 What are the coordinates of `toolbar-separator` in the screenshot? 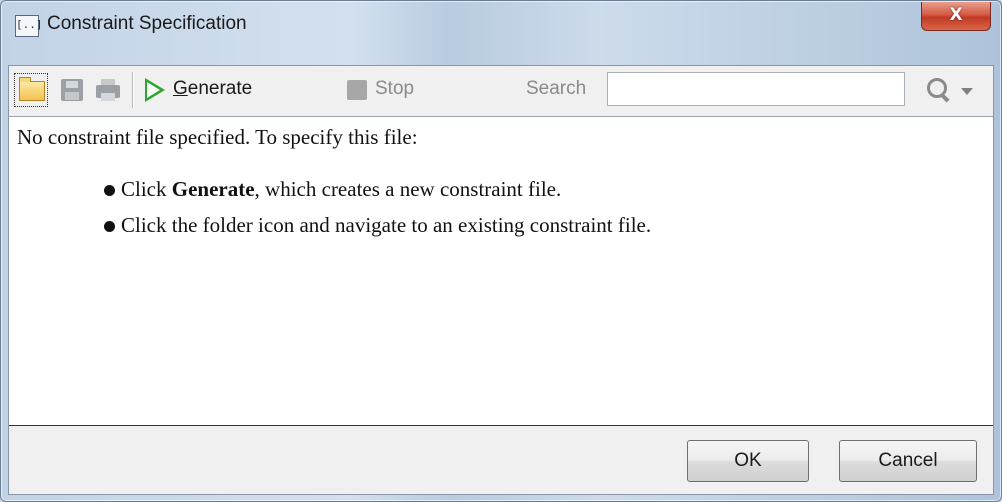 It's located at (132, 90).